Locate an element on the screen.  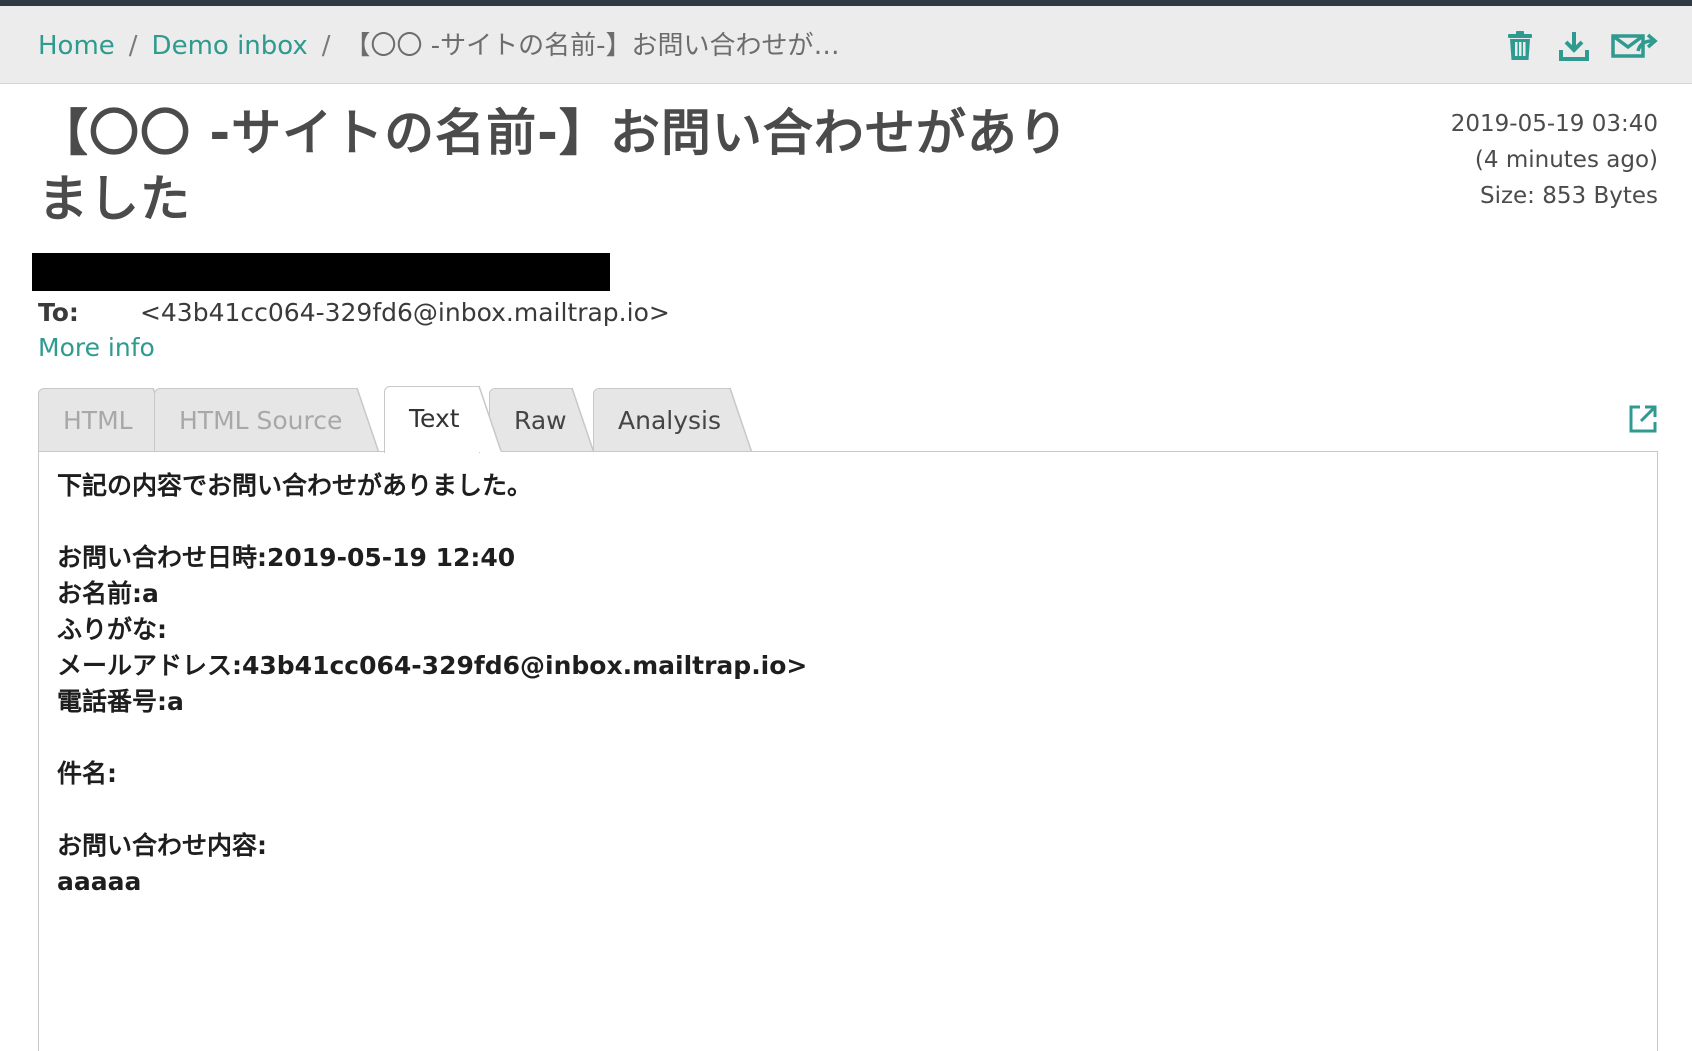
download-button is located at coordinates (1574, 46).